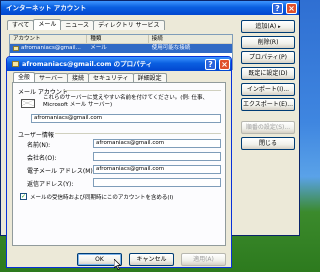 The width and height of the screenshot is (320, 272). What do you see at coordinates (277, 8) in the screenshot?
I see `help-icon: ?` at bounding box center [277, 8].